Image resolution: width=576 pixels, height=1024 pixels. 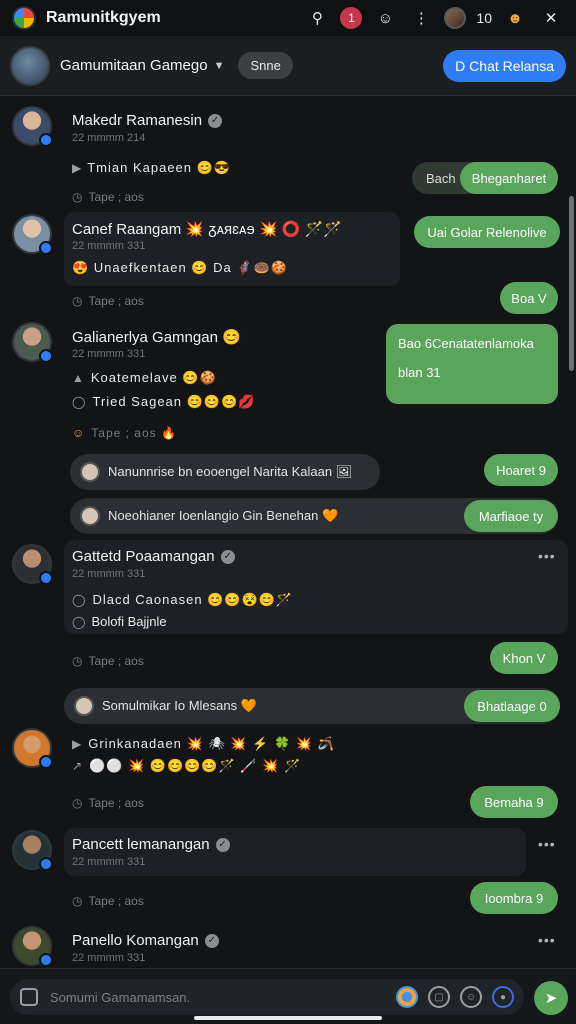 What do you see at coordinates (351, 18) in the screenshot?
I see `notification-badge: 1` at bounding box center [351, 18].